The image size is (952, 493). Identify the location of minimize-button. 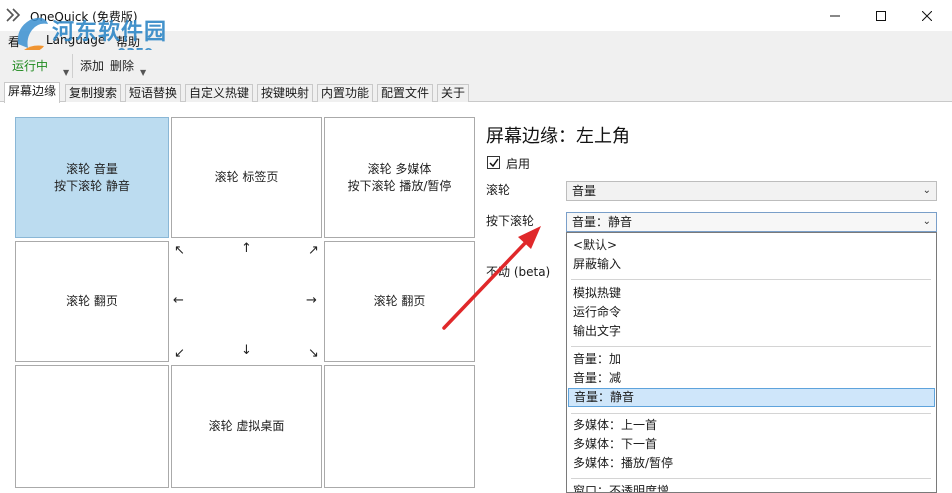
(835, 15).